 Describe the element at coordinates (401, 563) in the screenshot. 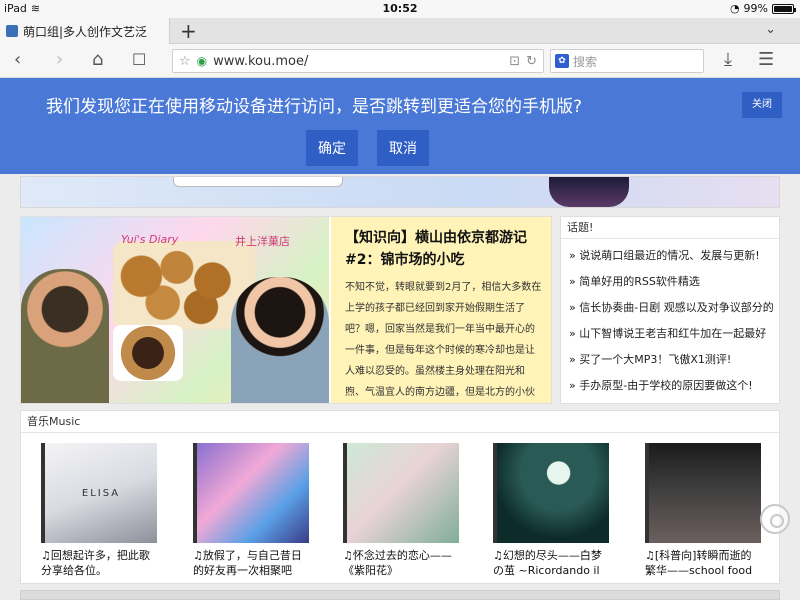

I see `music-caption: ♫怀念过去的恋心——《紫阳花》` at that location.